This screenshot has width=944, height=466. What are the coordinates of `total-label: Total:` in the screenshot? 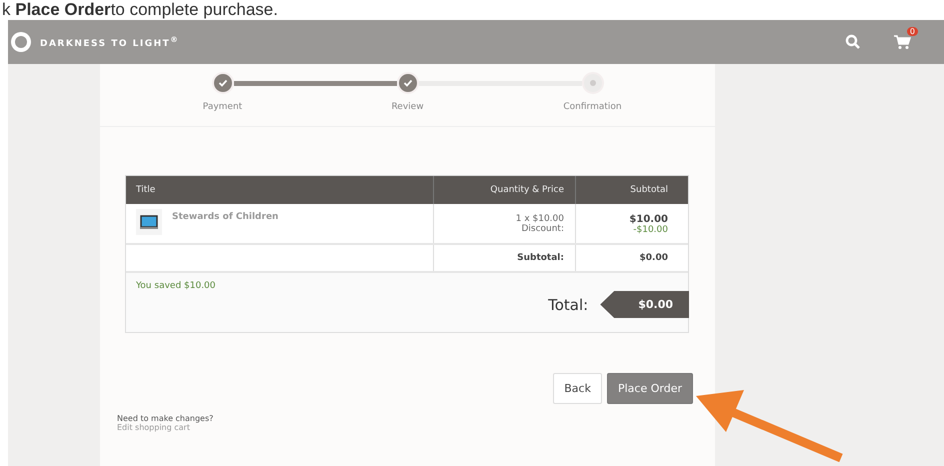 It's located at (568, 305).